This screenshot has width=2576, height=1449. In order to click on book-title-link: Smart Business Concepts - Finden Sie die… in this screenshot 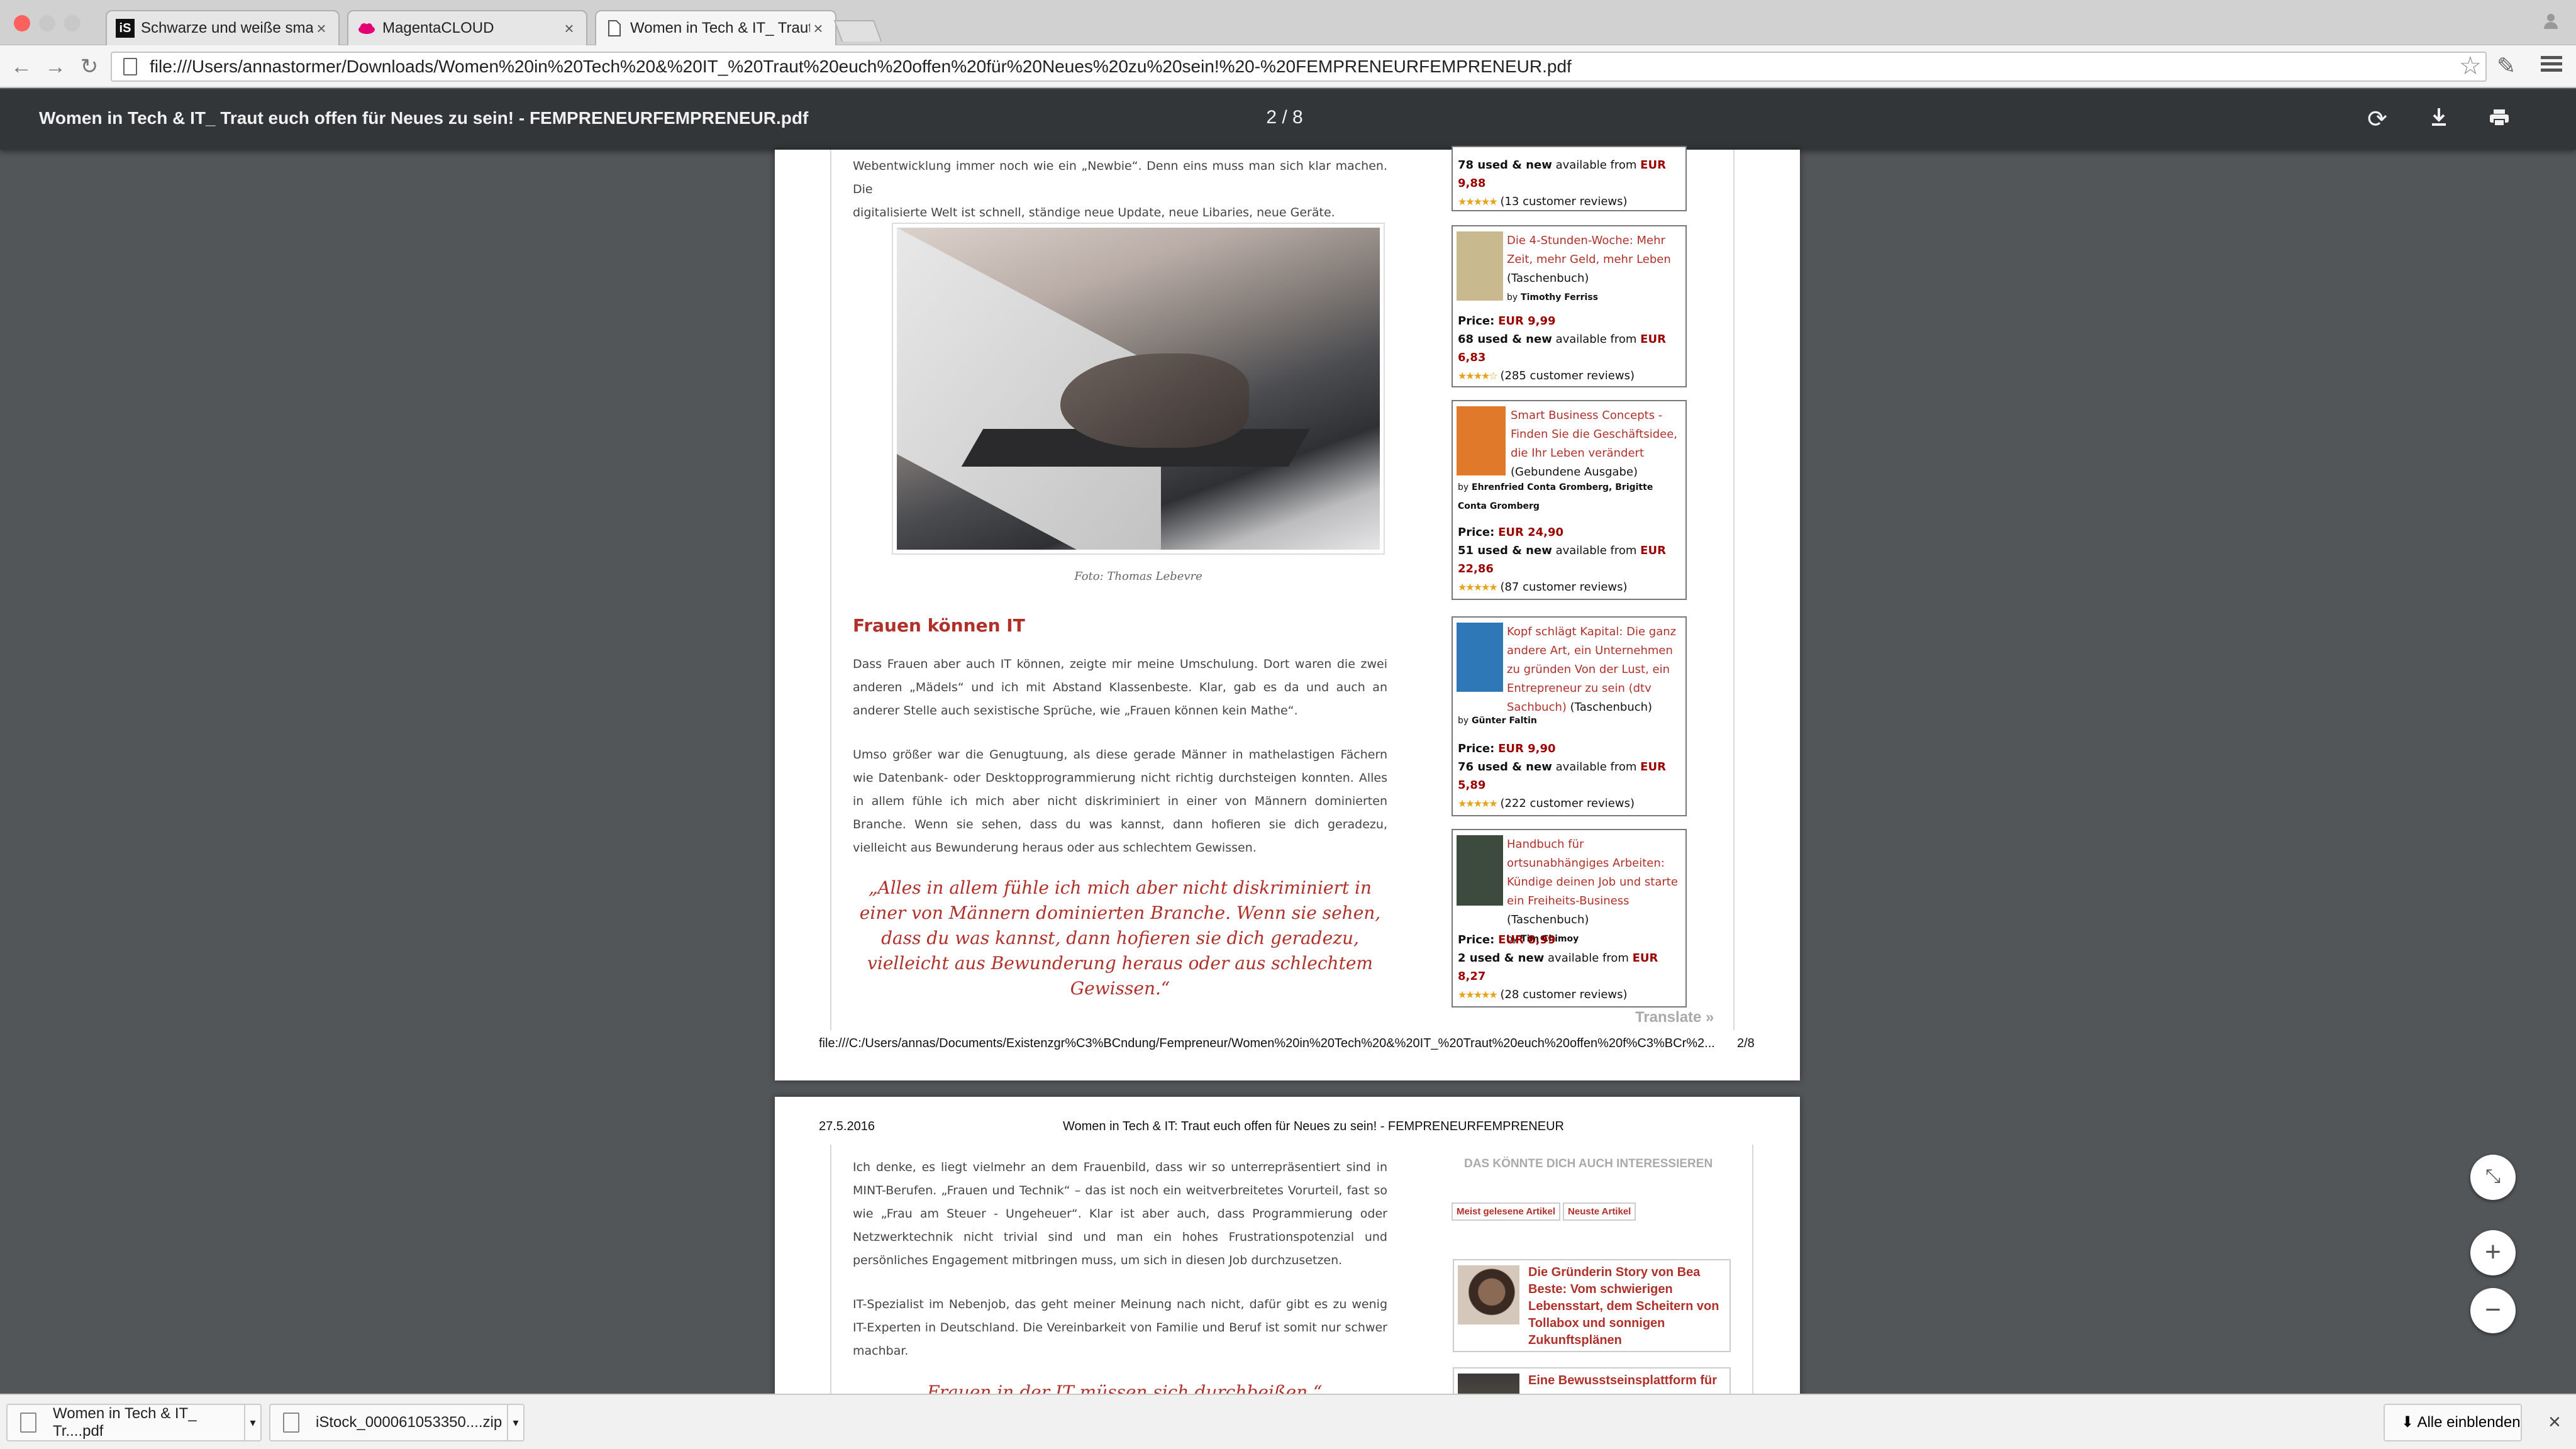, I will do `click(1596, 444)`.